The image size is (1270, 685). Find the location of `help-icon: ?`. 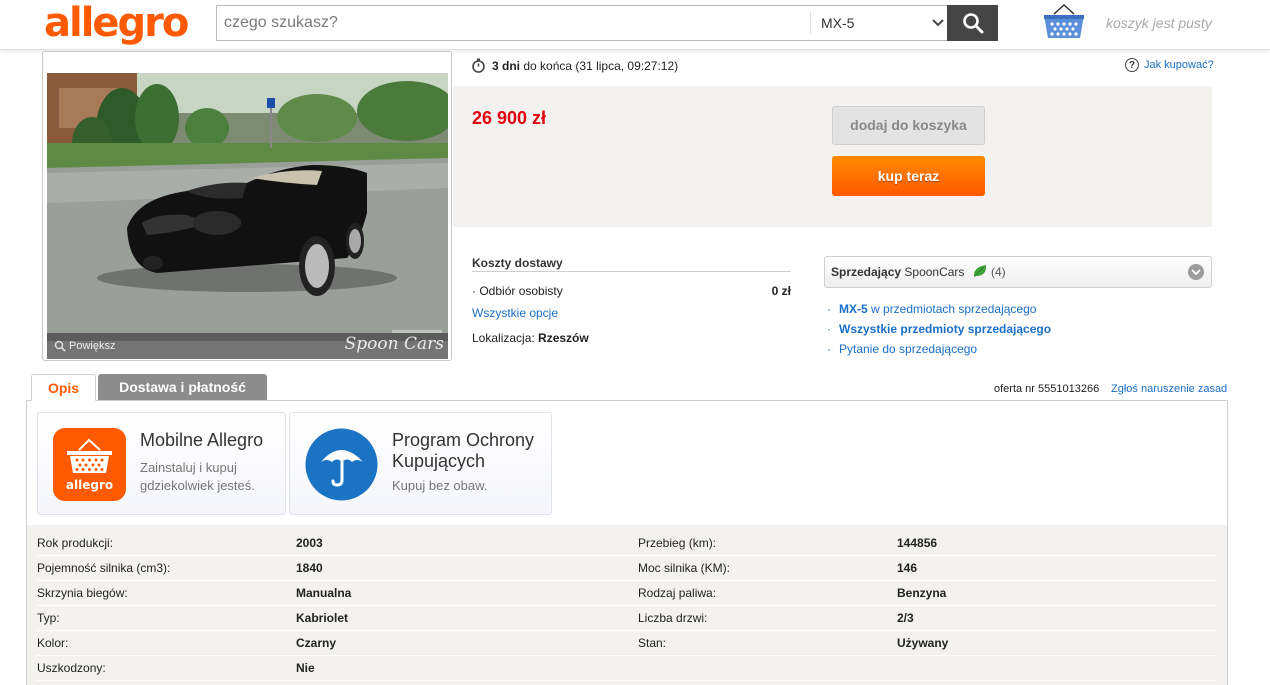

help-icon: ? is located at coordinates (1132, 65).